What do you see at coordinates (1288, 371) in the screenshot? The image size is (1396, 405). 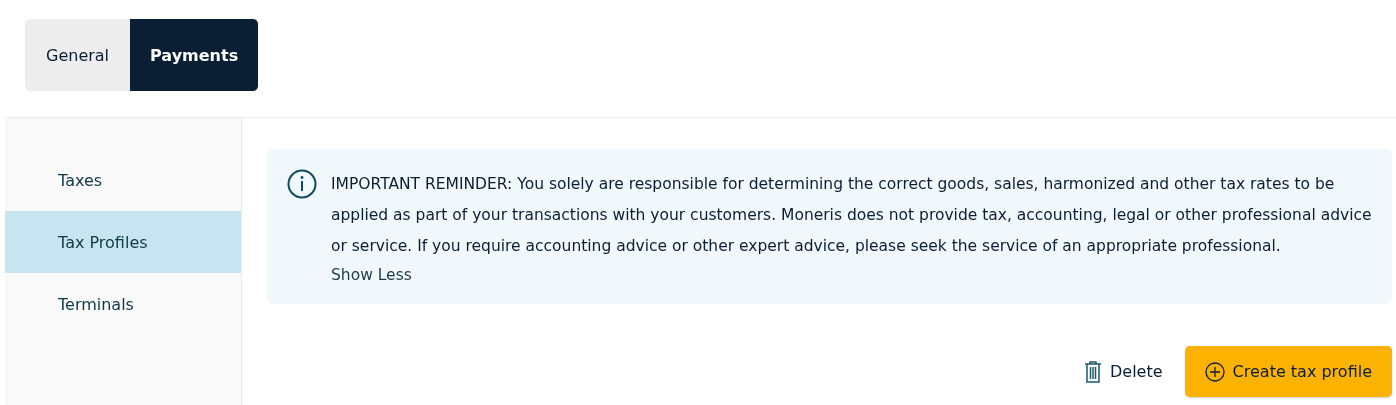 I see `create-tax-profile-button: Create tax profile` at bounding box center [1288, 371].